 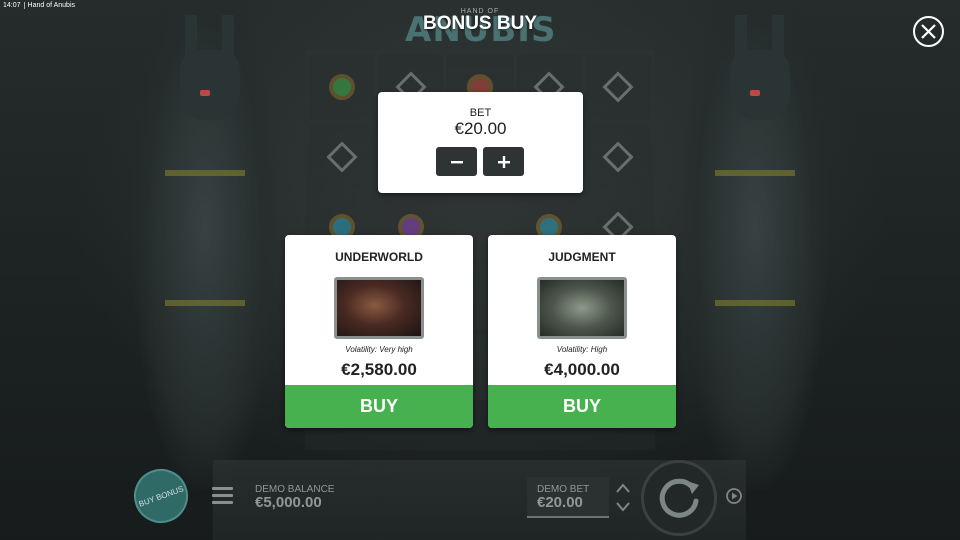 What do you see at coordinates (582, 406) in the screenshot?
I see `buy-judgment-button: BUY` at bounding box center [582, 406].